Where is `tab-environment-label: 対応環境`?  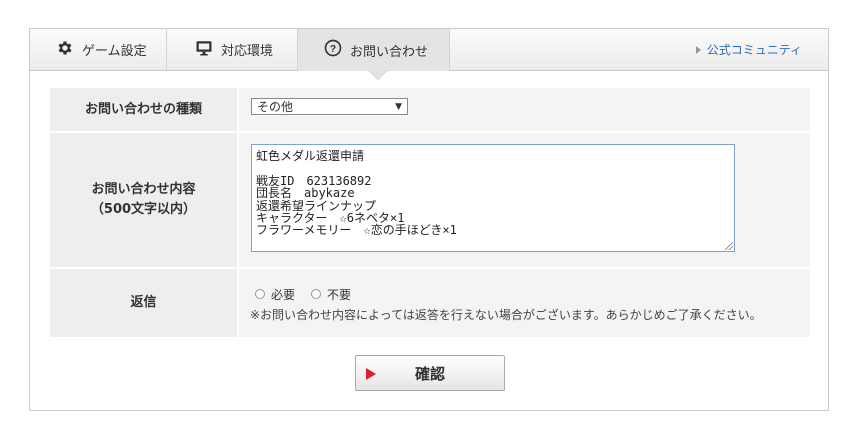 tab-environment-label: 対応環境 is located at coordinates (247, 51).